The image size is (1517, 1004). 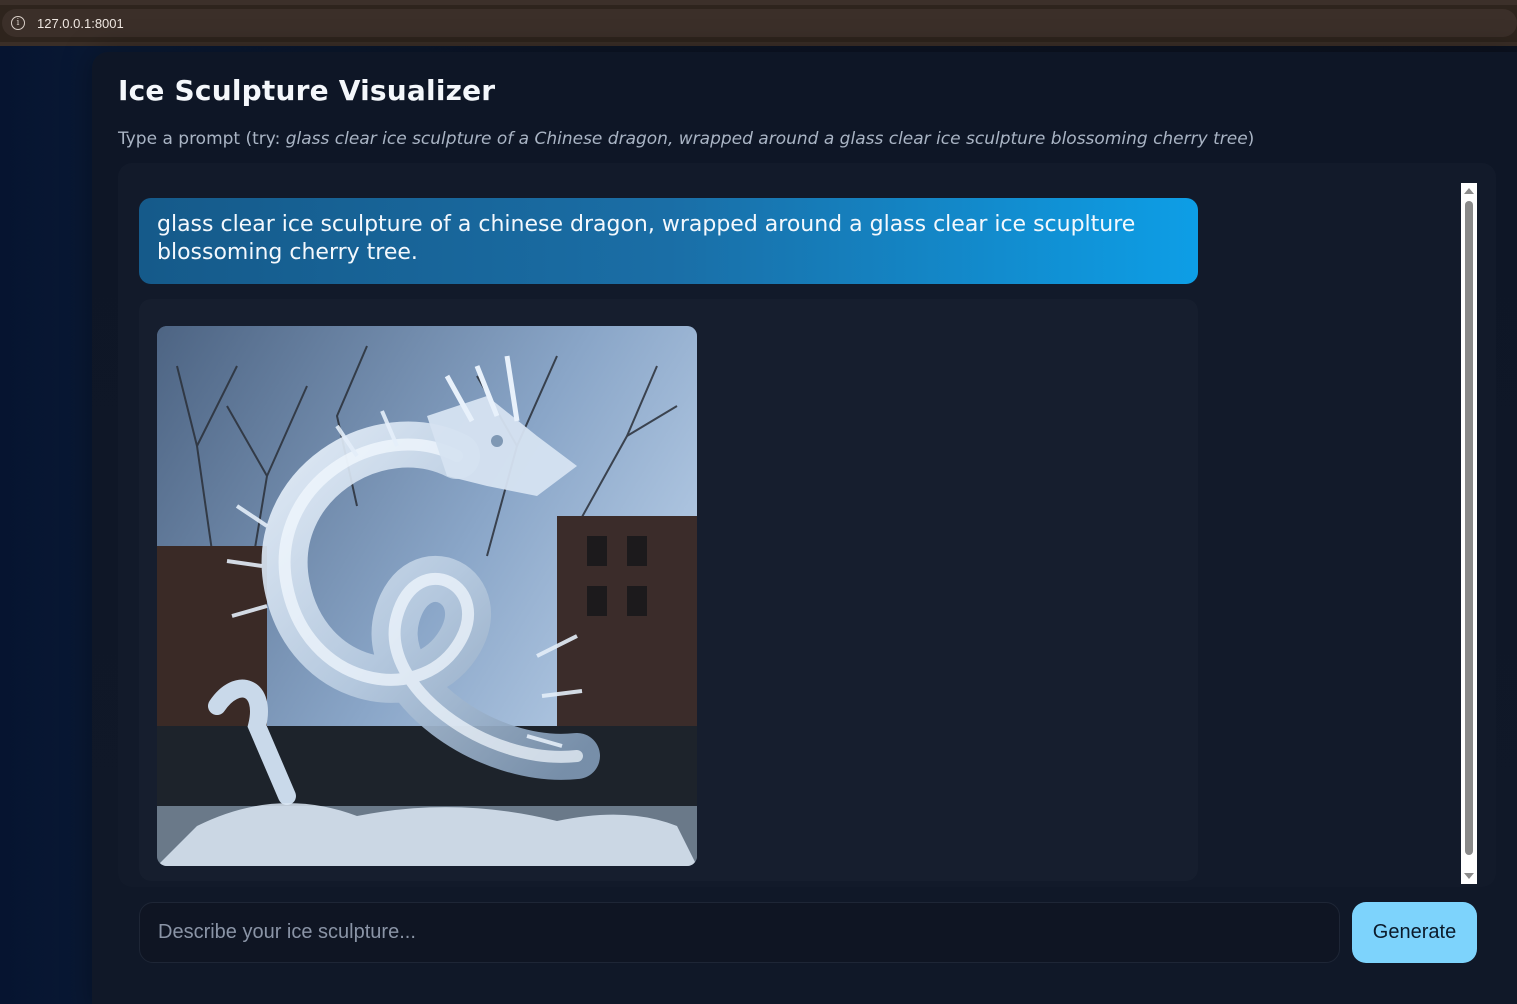 I want to click on site-info-icon: i, so click(x=18, y=23).